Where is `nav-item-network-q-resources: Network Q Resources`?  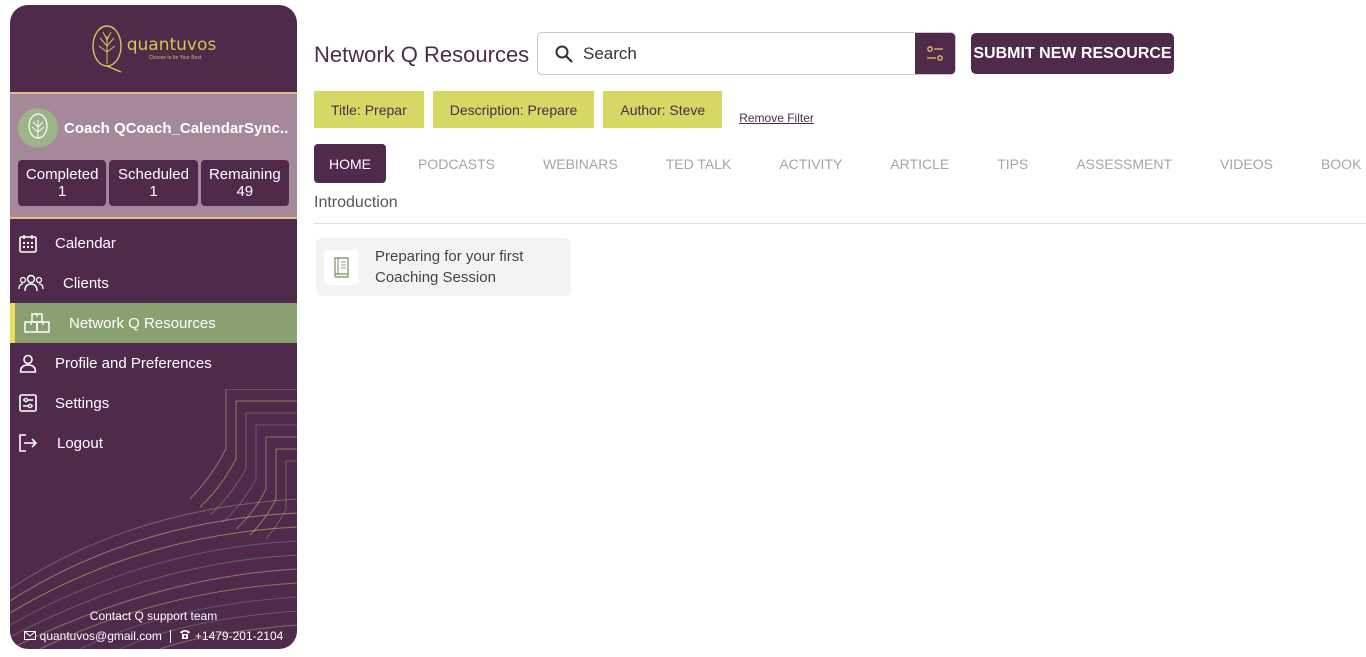 nav-item-network-q-resources: Network Q Resources is located at coordinates (153, 323).